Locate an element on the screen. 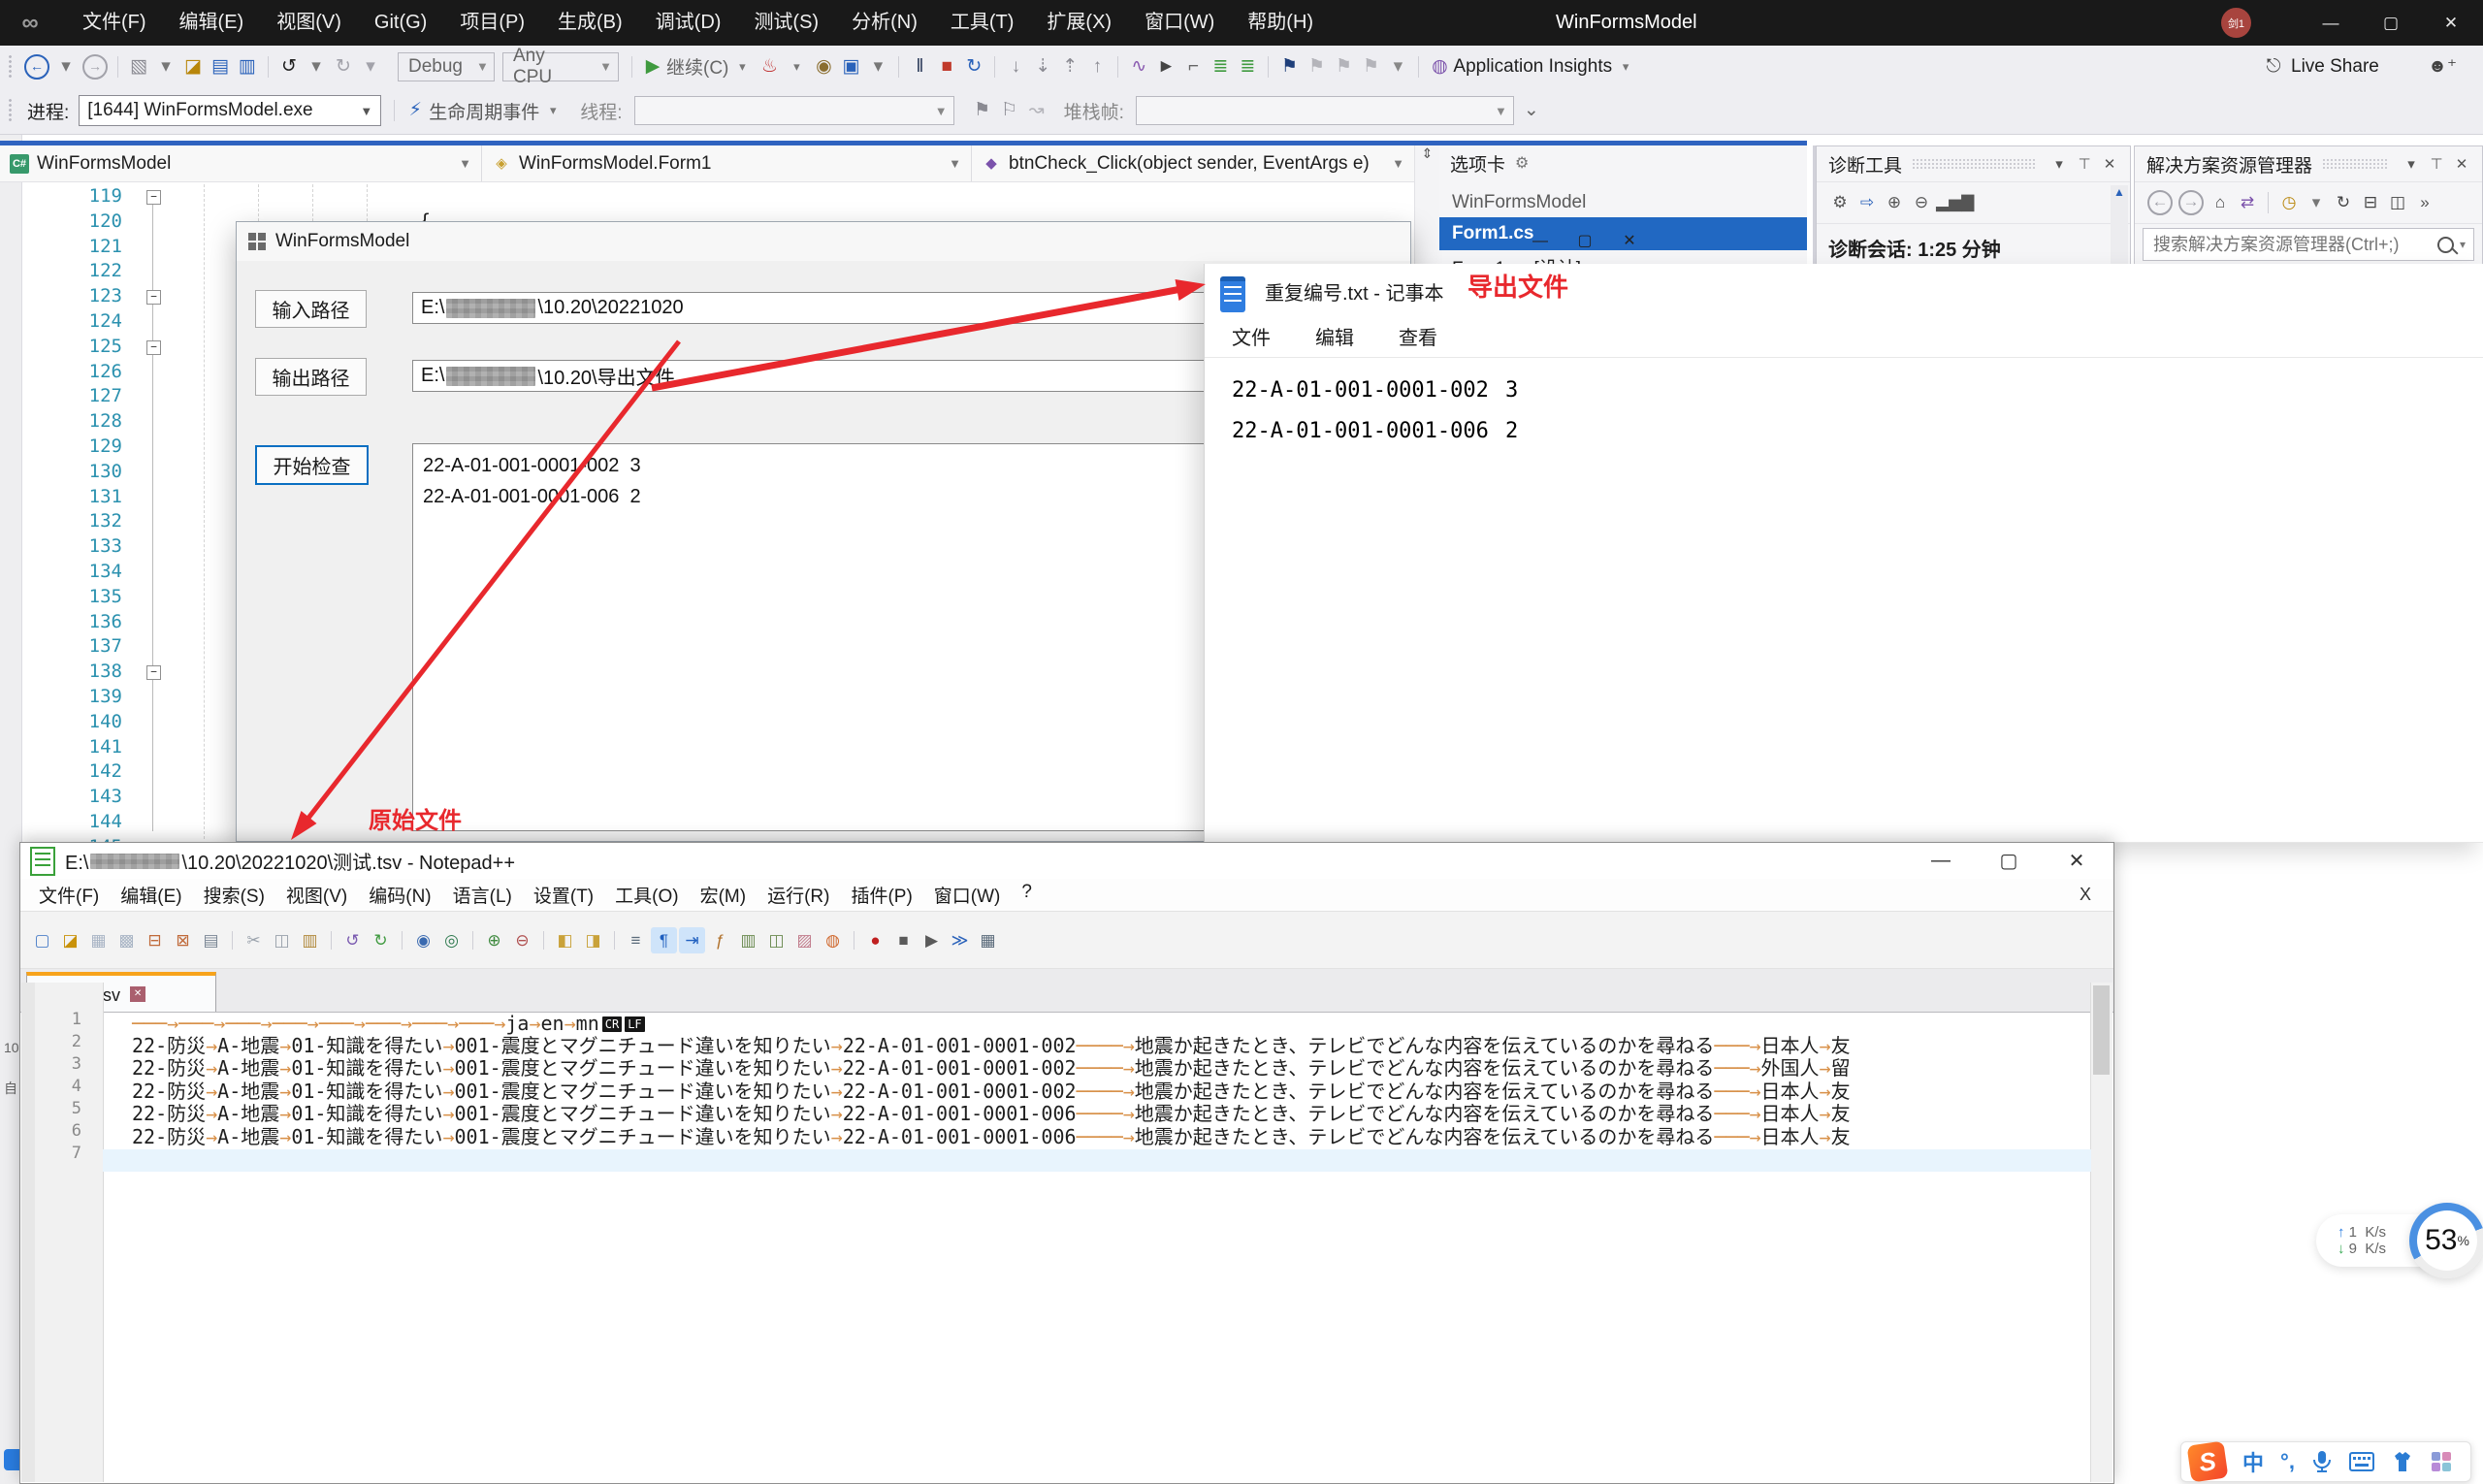 This screenshot has width=2483, height=1484. toolbar-icon: ← is located at coordinates (37, 66).